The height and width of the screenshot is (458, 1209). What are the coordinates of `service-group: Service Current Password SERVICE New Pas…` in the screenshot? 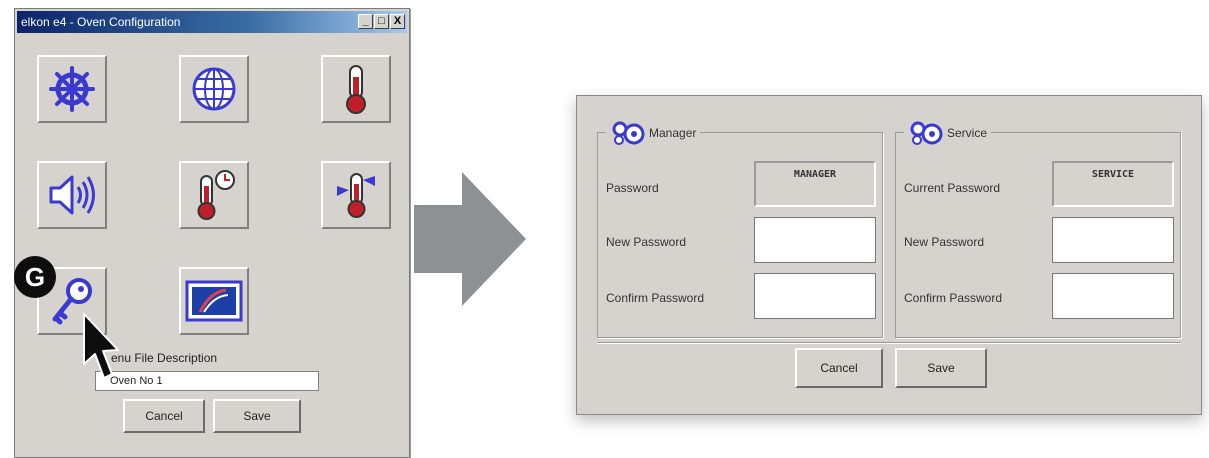 It's located at (1038, 229).